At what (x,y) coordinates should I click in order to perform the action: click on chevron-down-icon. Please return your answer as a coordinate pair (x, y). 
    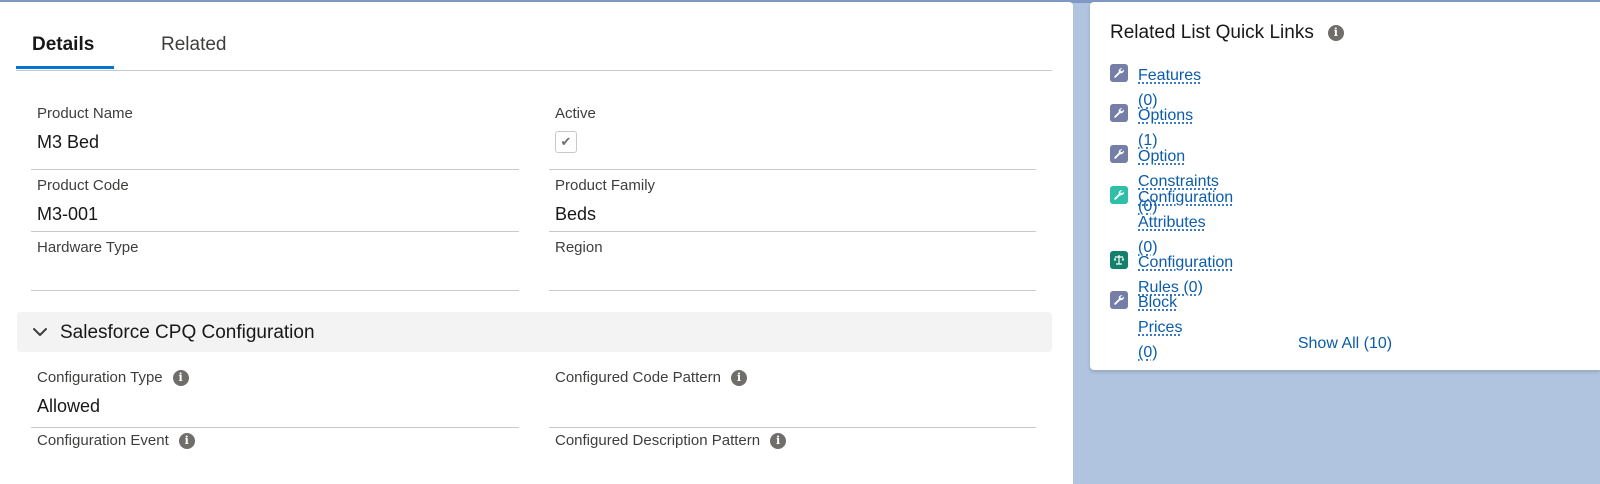
    Looking at the image, I should click on (40, 332).